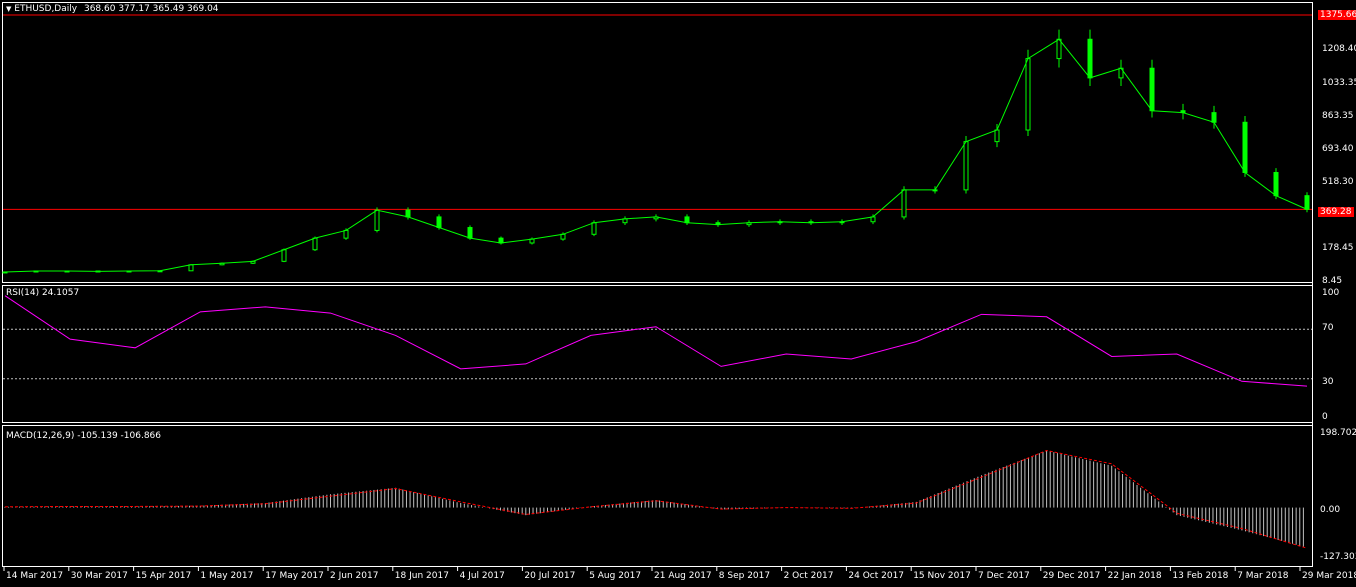  Describe the element at coordinates (1339, 83) in the screenshot. I see `price-tick-label: 1033.35` at that location.